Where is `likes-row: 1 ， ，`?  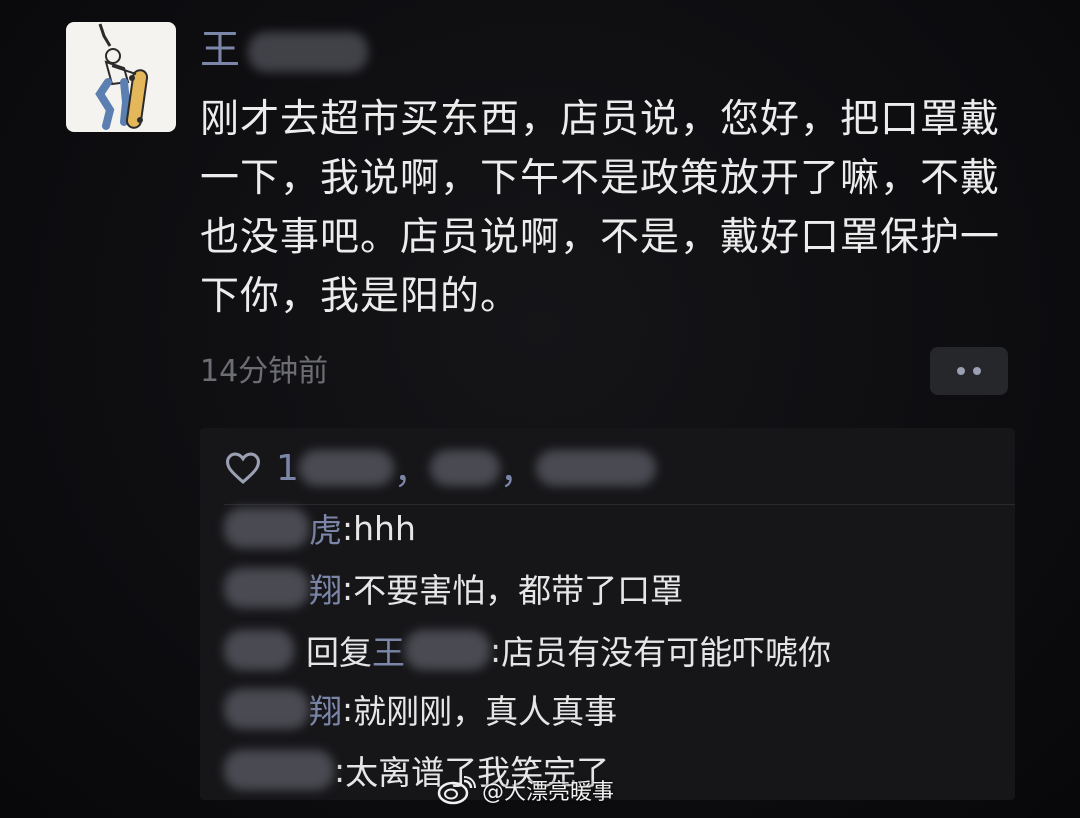
likes-row: 1 ， ， is located at coordinates (440, 468).